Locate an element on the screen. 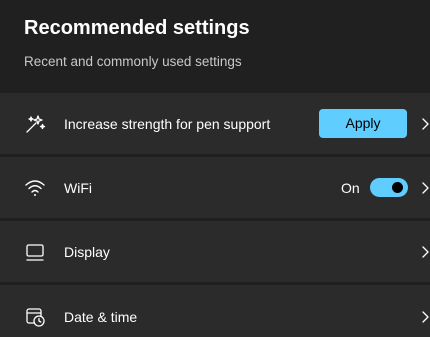 The image size is (430, 337). apply-button: Apply is located at coordinates (363, 123).